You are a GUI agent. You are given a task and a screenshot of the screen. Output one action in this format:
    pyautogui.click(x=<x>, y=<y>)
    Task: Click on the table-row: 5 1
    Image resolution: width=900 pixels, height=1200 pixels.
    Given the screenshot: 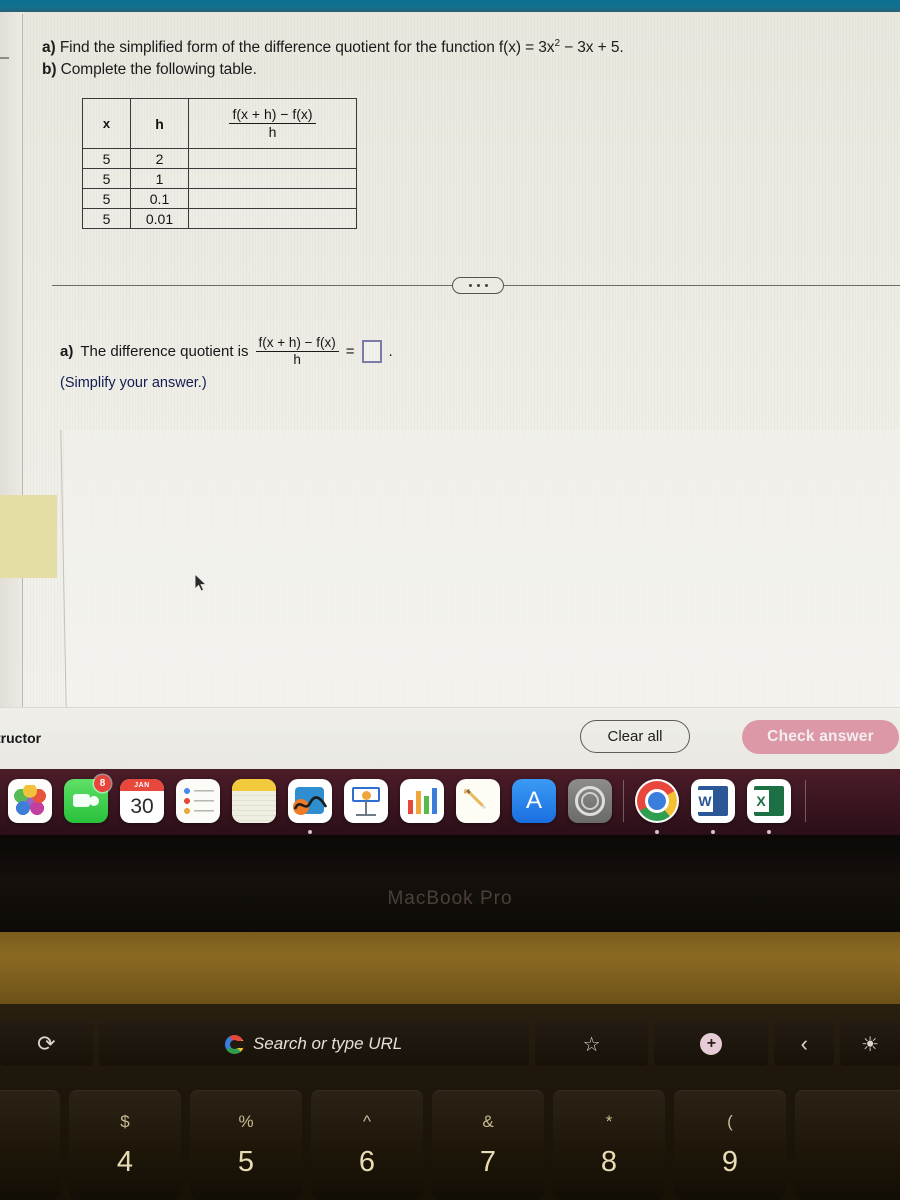 What is the action you would take?
    pyautogui.click(x=219, y=178)
    